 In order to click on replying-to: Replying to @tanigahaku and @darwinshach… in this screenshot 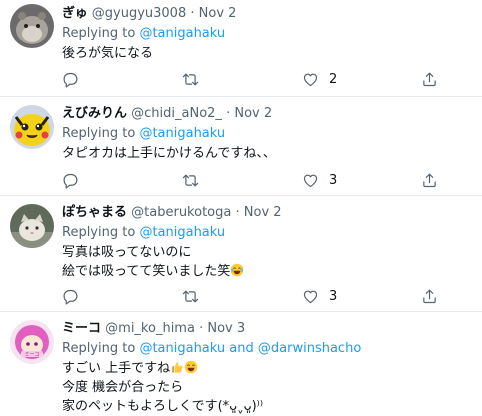, I will do `click(267, 349)`.